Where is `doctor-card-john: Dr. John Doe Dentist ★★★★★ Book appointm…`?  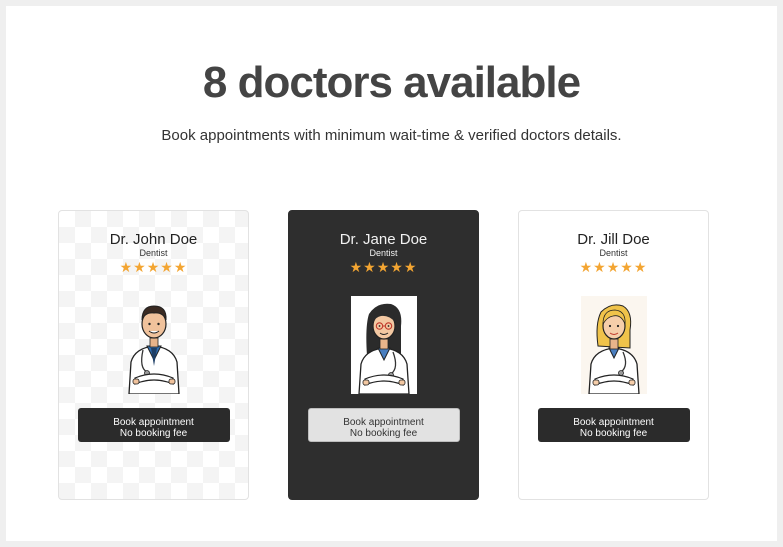 doctor-card-john: Dr. John Doe Dentist ★★★★★ Book appointm… is located at coordinates (153, 355).